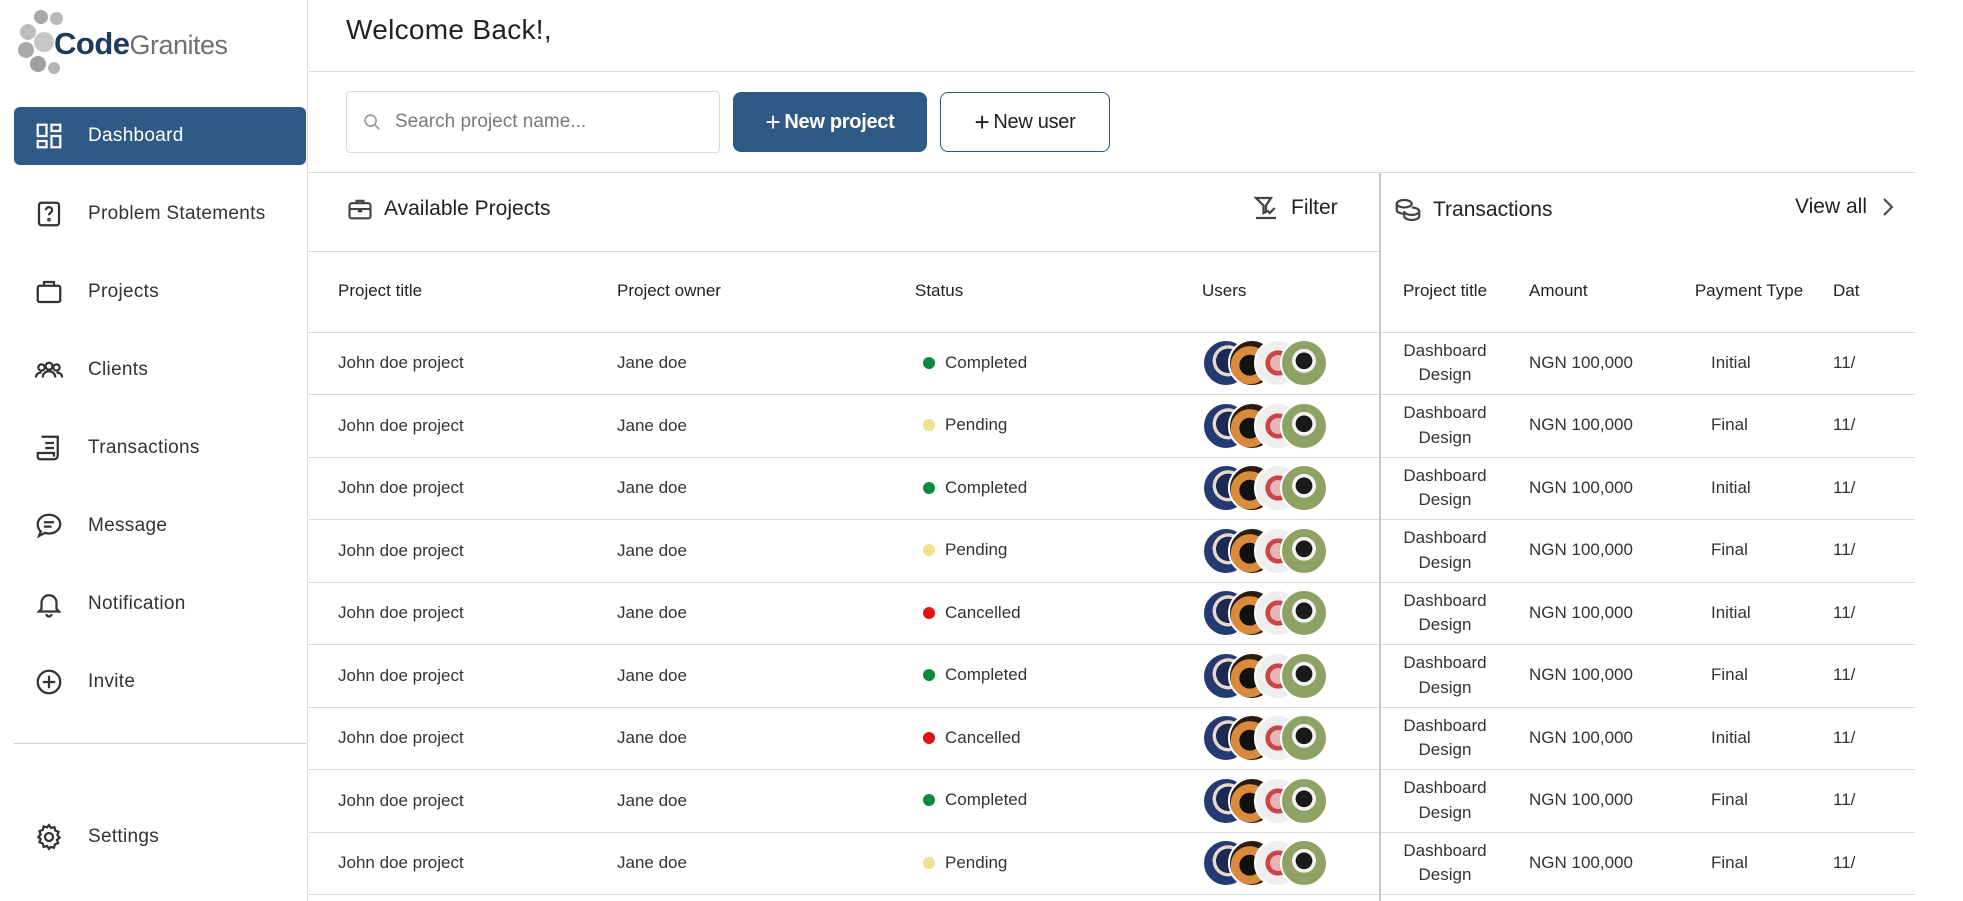 Image resolution: width=1963 pixels, height=901 pixels. What do you see at coordinates (1025, 122) in the screenshot?
I see `new-user-button: + New user` at bounding box center [1025, 122].